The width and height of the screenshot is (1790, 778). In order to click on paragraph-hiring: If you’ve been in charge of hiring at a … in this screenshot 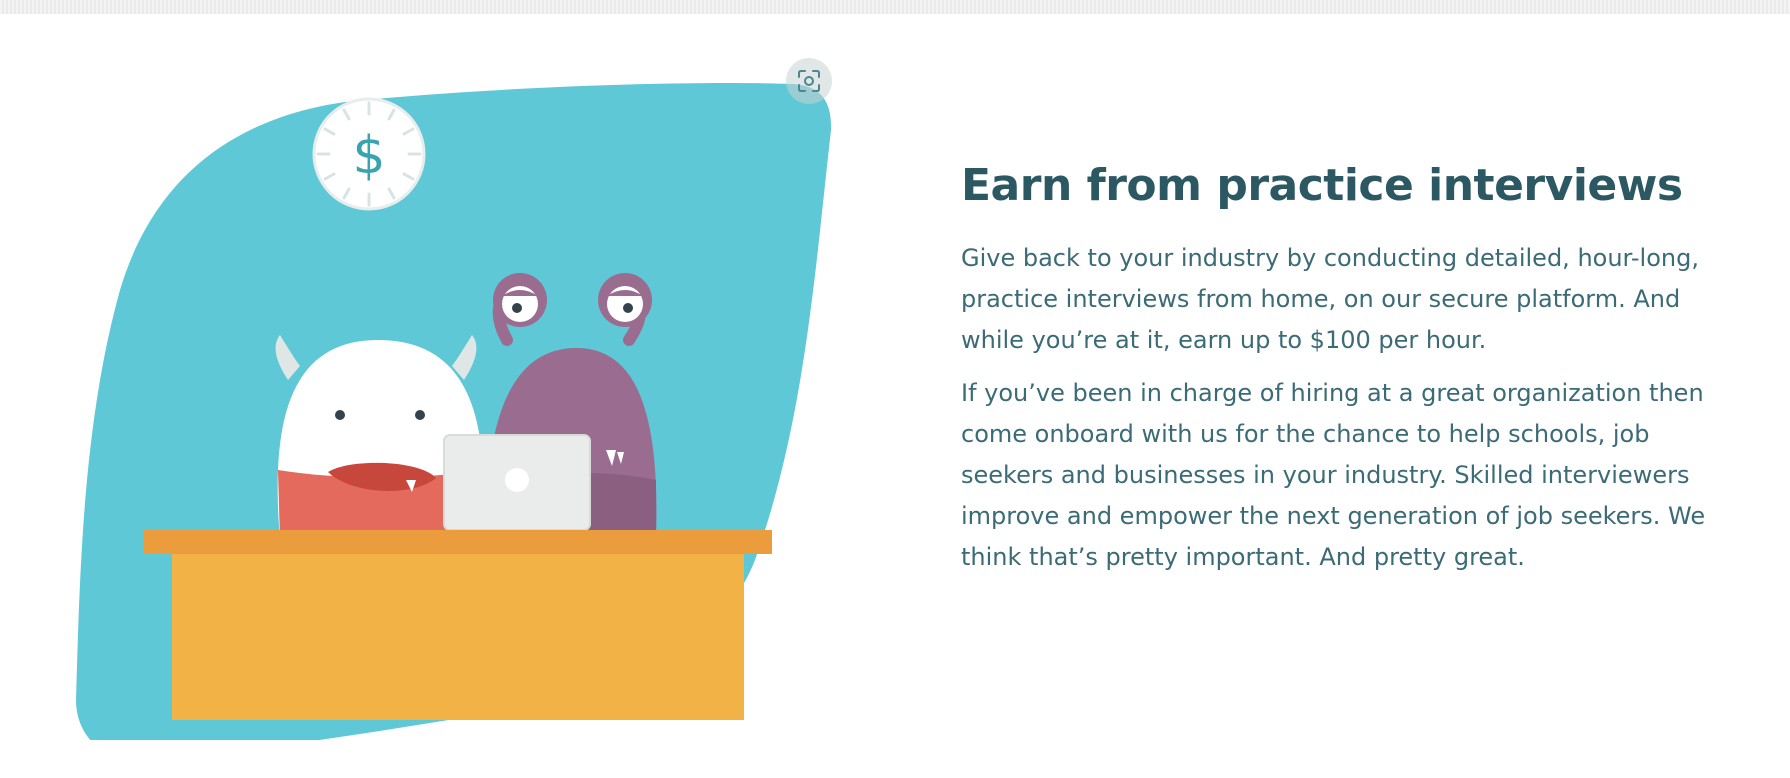, I will do `click(1333, 475)`.